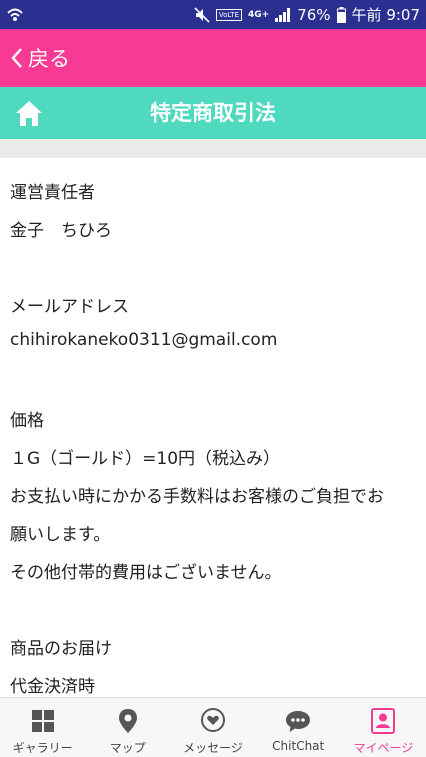  I want to click on battery-icon, so click(341, 14).